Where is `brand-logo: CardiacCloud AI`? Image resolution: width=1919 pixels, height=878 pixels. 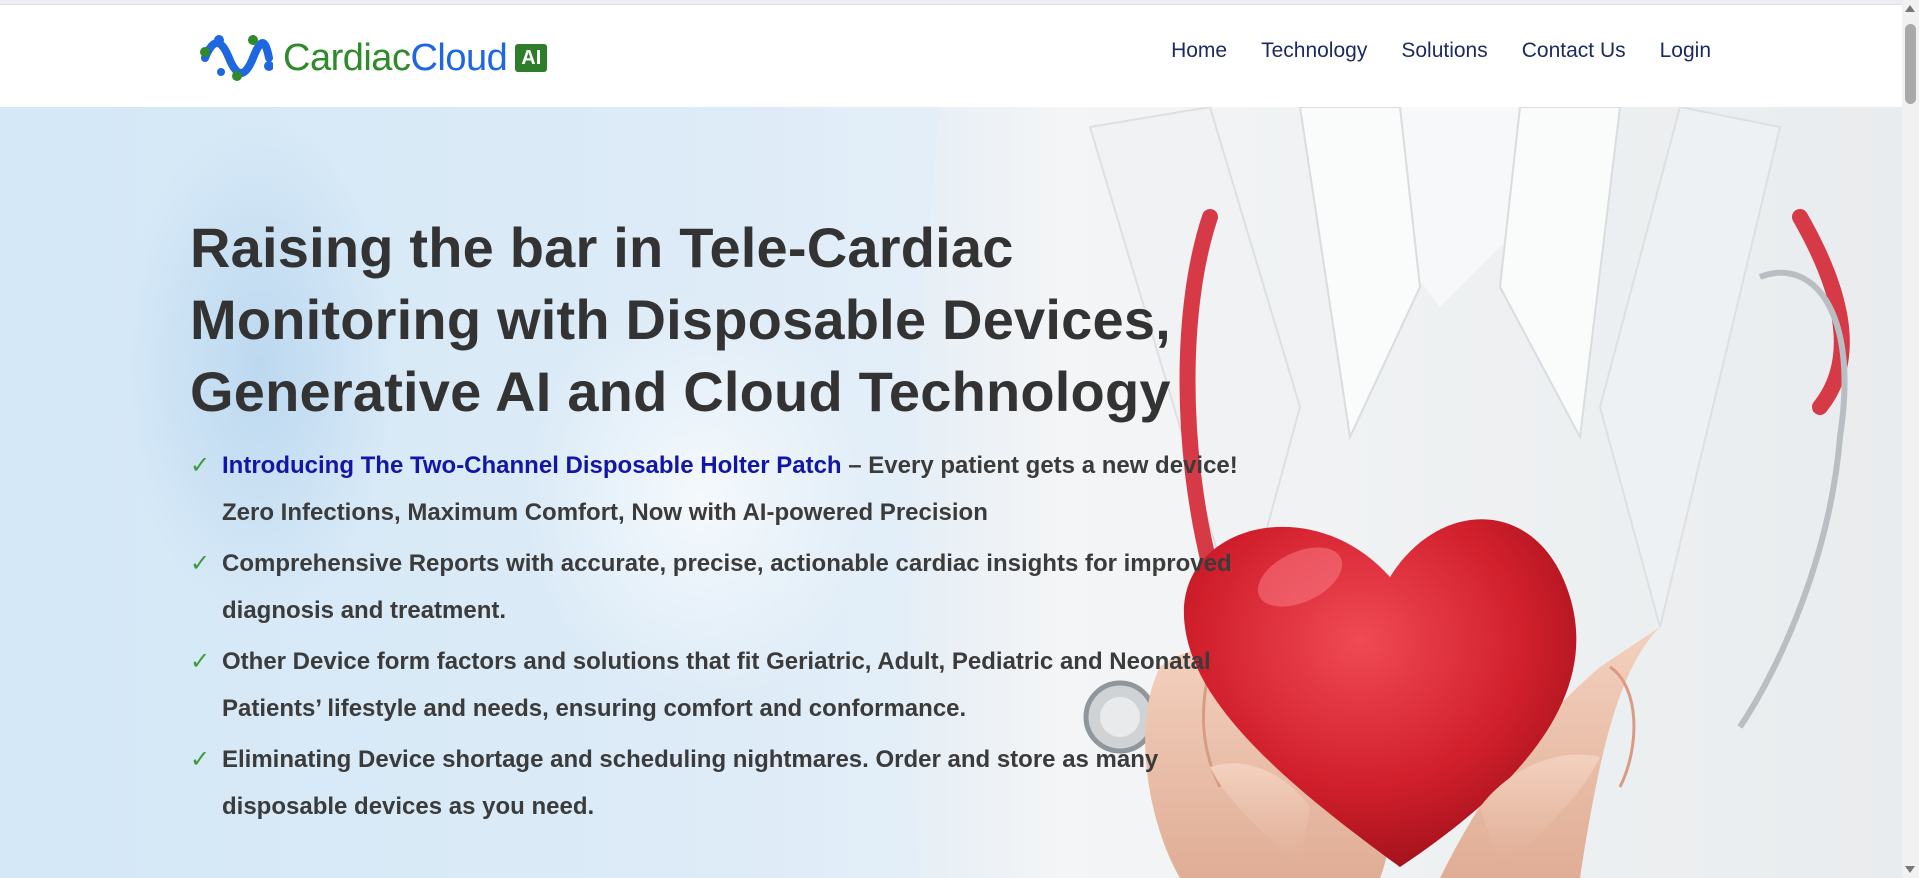 brand-logo: CardiacCloud AI is located at coordinates (373, 58).